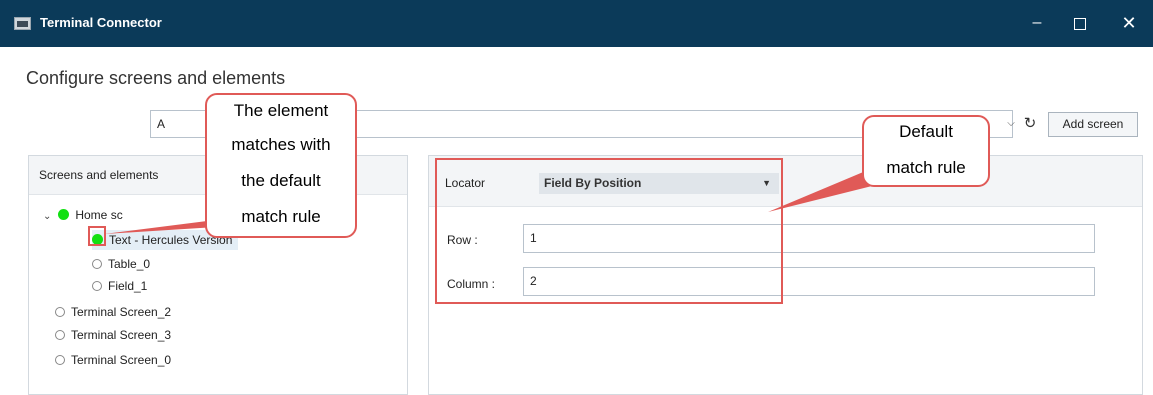 This screenshot has height=395, width=1153. Describe the element at coordinates (281, 144) in the screenshot. I see `left-callout-line-2: matches with` at that location.